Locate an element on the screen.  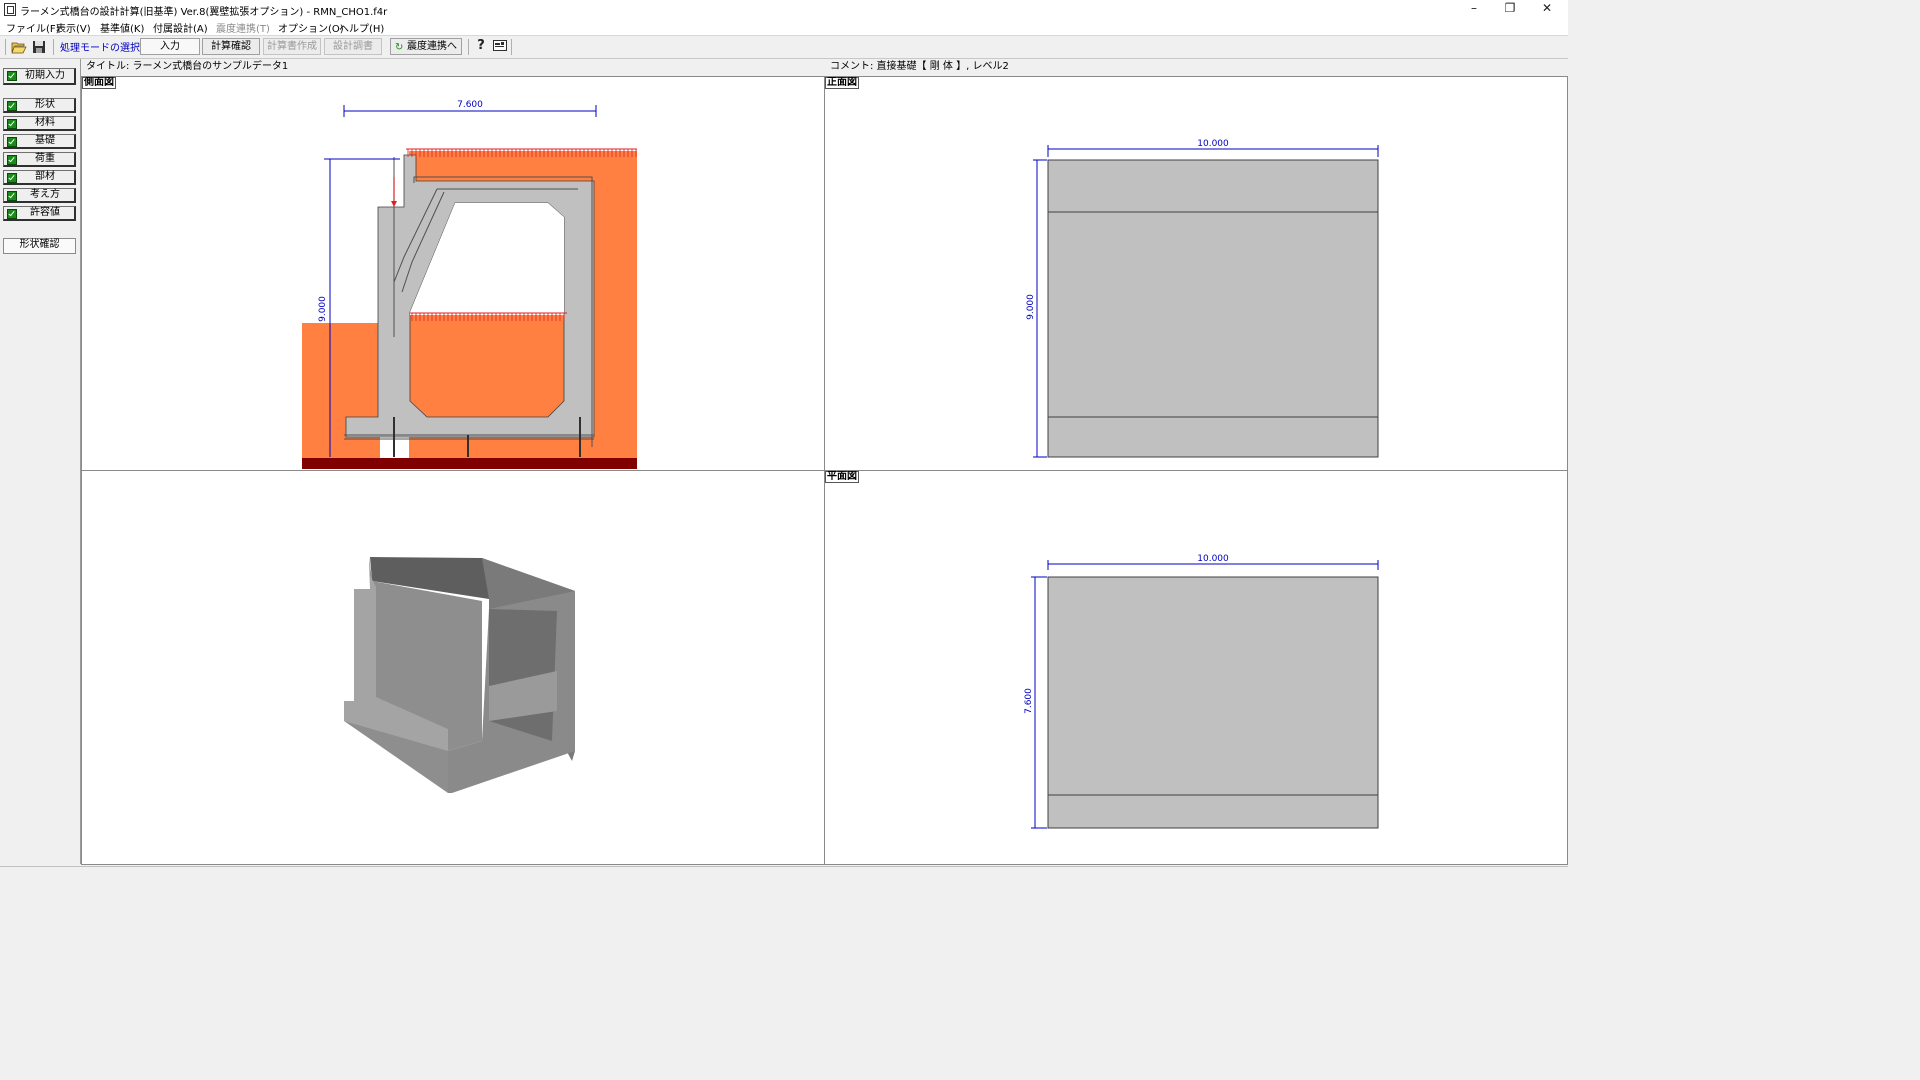
dim-height-text: 7.600 is located at coordinates (1029, 701).